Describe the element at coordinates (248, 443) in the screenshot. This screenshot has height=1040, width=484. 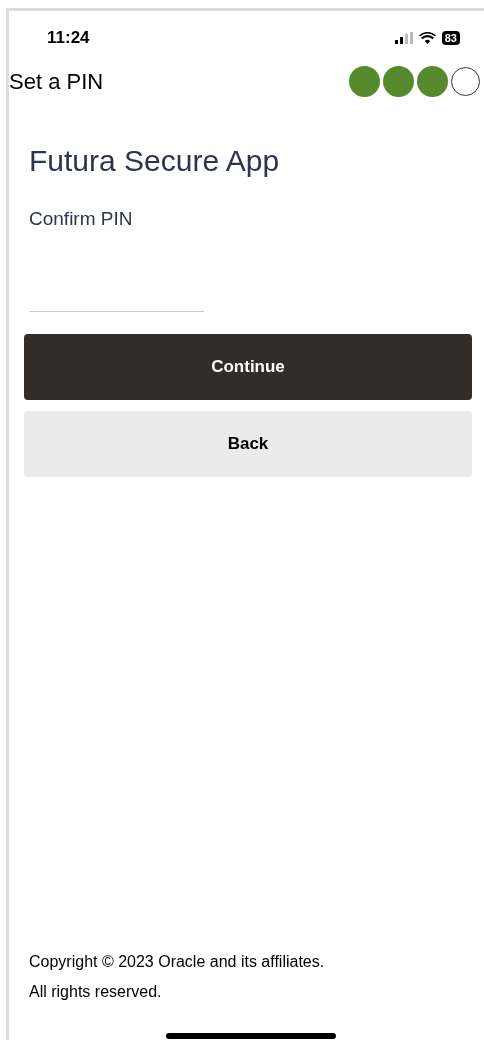
I see `back-button: Back` at that location.